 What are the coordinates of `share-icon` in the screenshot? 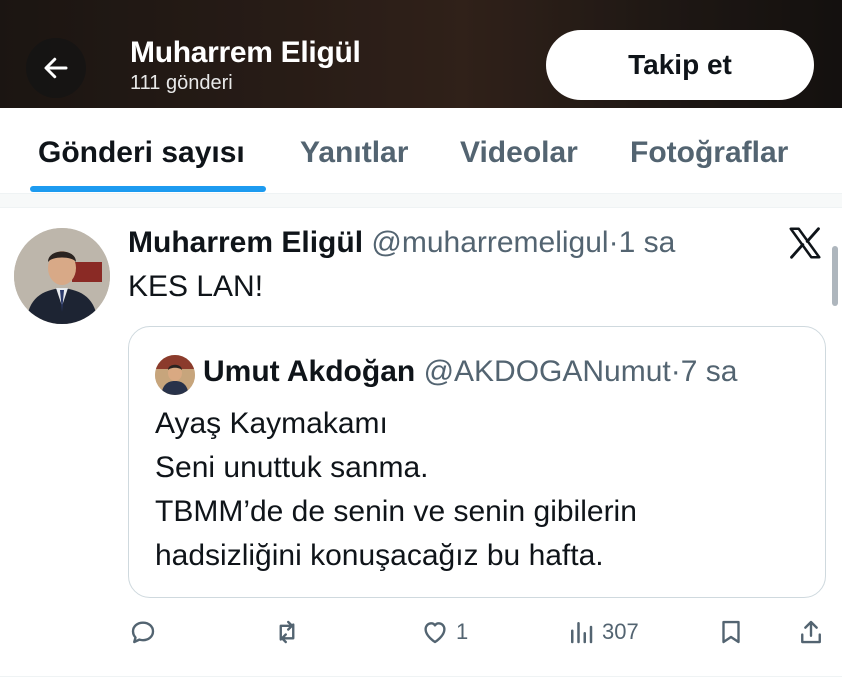 It's located at (811, 632).